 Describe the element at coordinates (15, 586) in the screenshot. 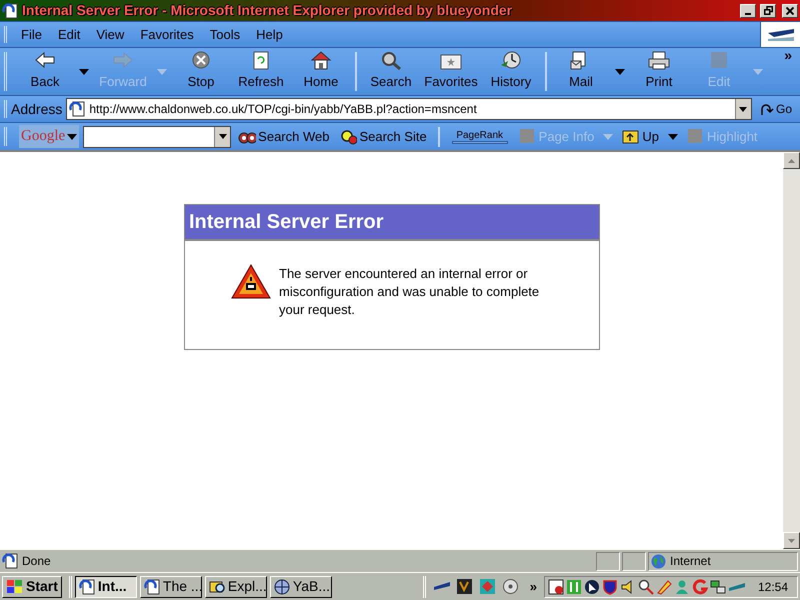

I see `windows-flag-icon` at that location.